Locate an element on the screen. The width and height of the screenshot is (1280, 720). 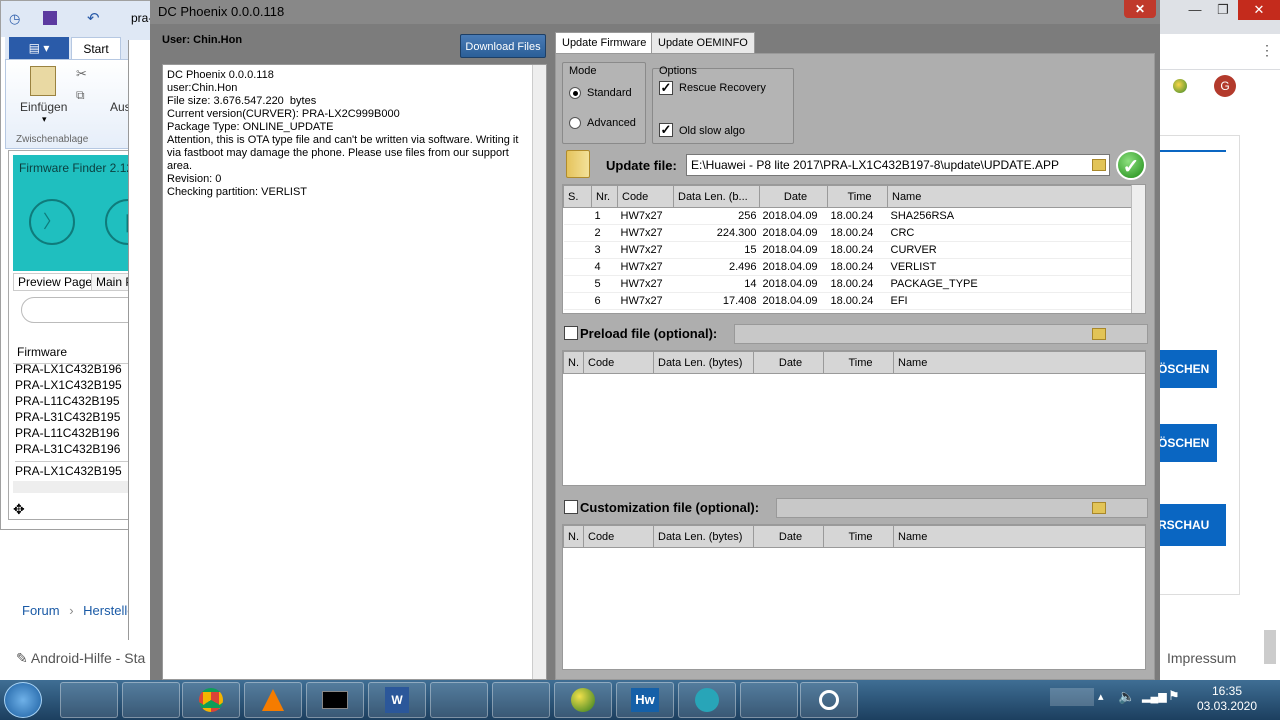
undo-icon: ↶ is located at coordinates (93, 18).